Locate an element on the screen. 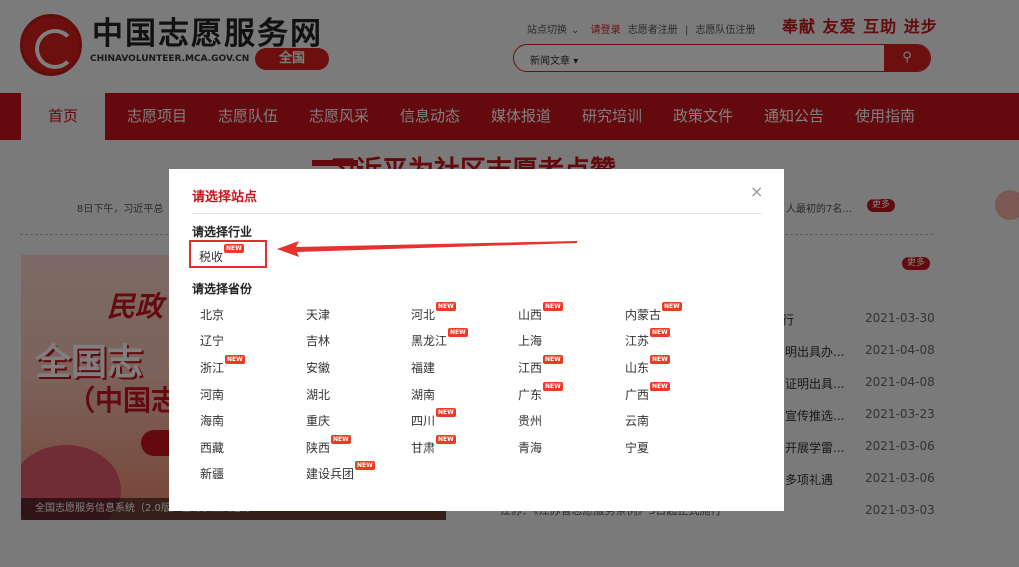  province-item: 江西NEW is located at coordinates (540, 365).